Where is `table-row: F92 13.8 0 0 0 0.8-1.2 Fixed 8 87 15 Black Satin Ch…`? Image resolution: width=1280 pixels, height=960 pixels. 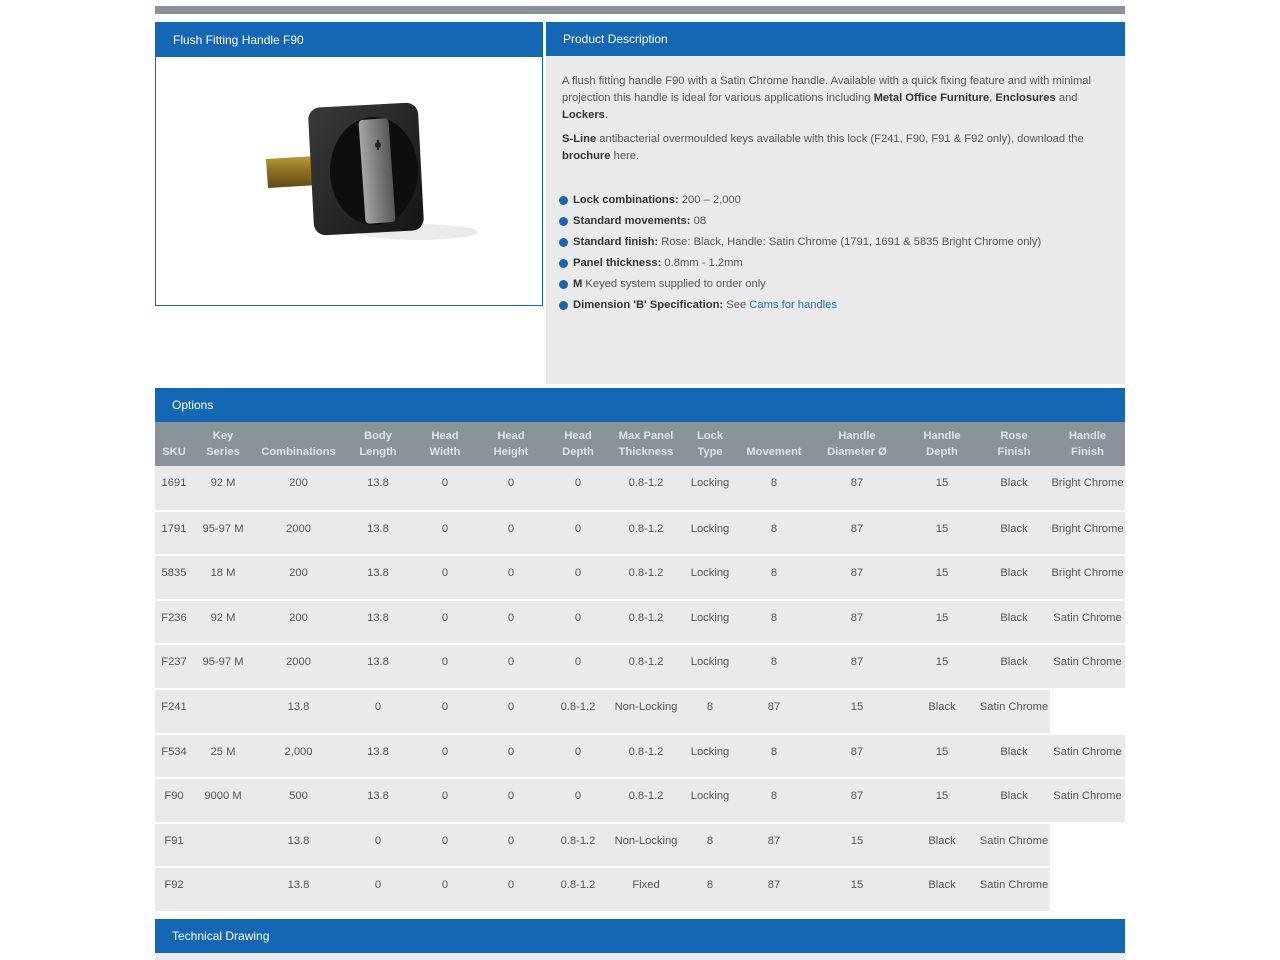
table-row: F92 13.8 0 0 0 0.8-1.2 Fixed 8 87 15 Black Satin Ch… is located at coordinates (640, 890).